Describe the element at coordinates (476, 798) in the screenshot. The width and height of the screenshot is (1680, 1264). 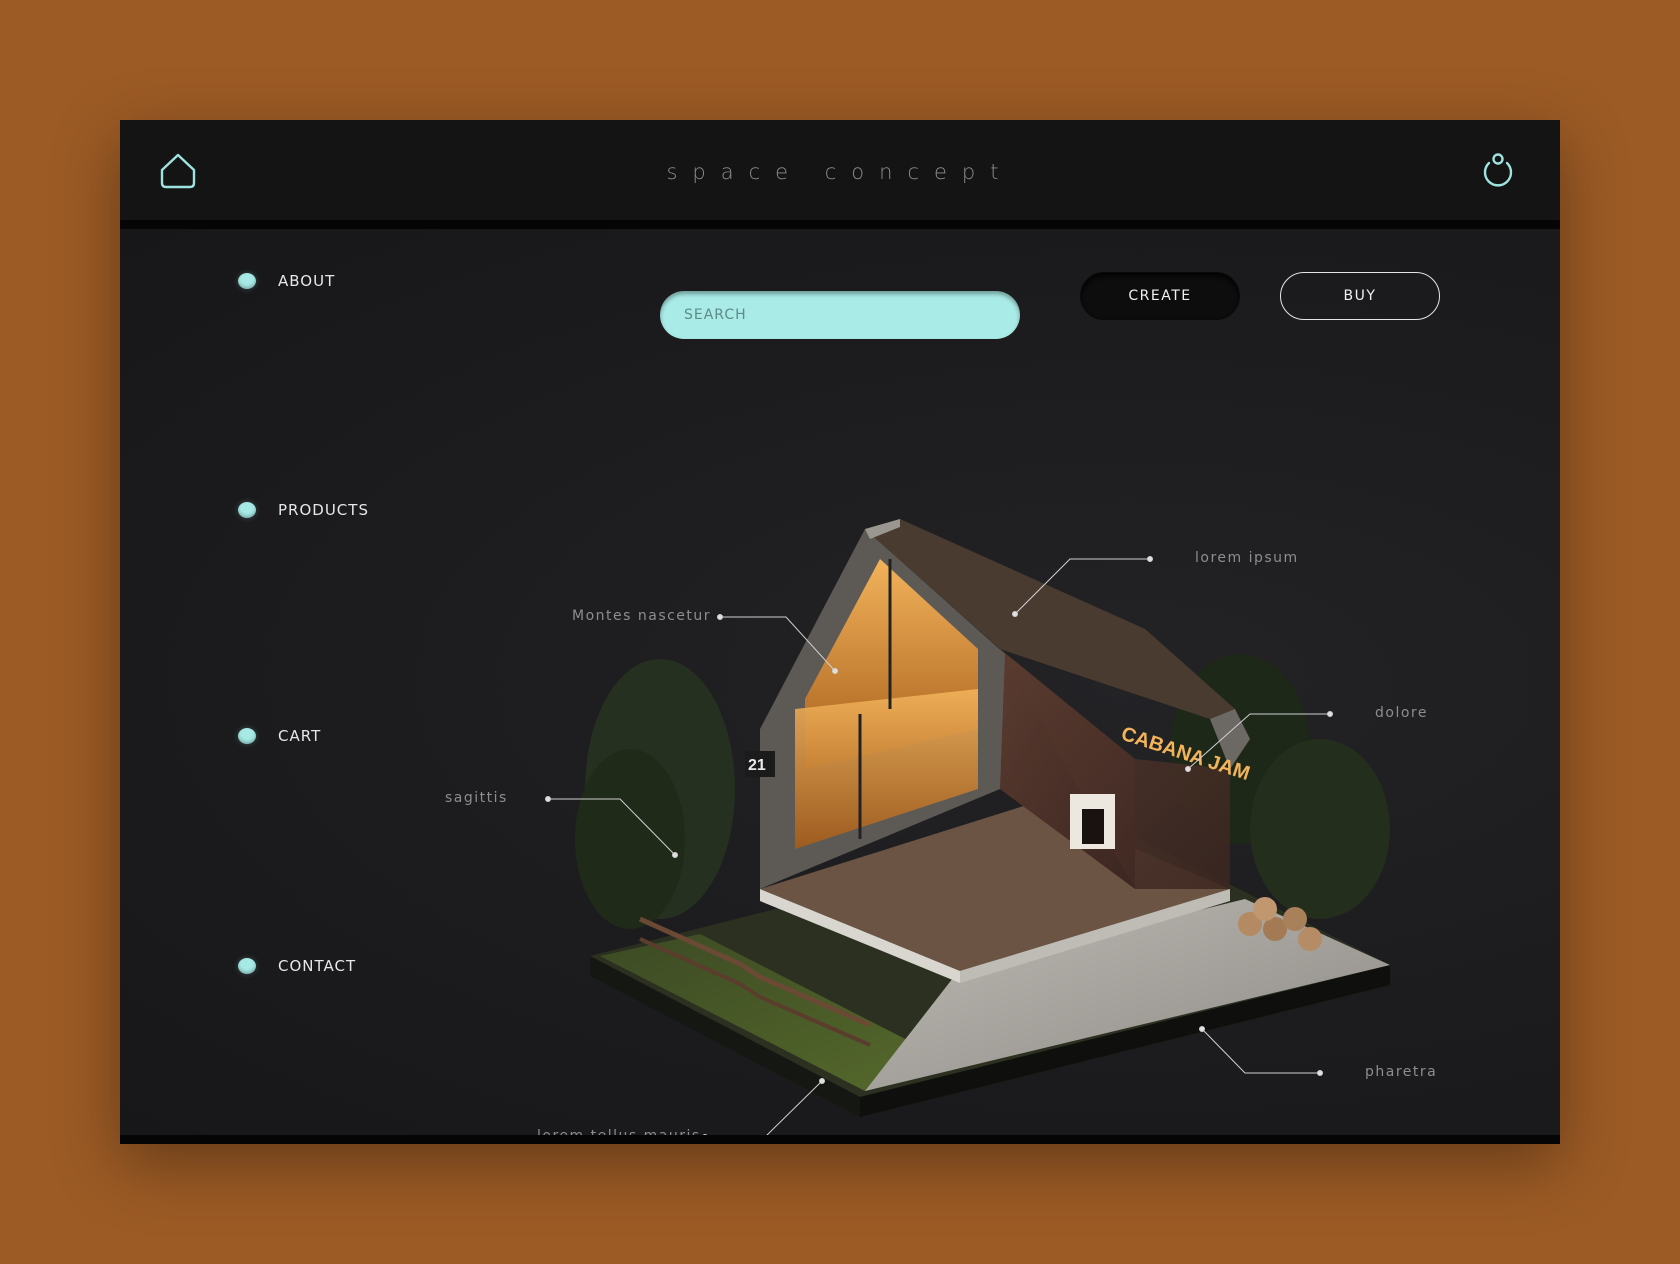
I see `callout-sagittis: sagittis` at that location.